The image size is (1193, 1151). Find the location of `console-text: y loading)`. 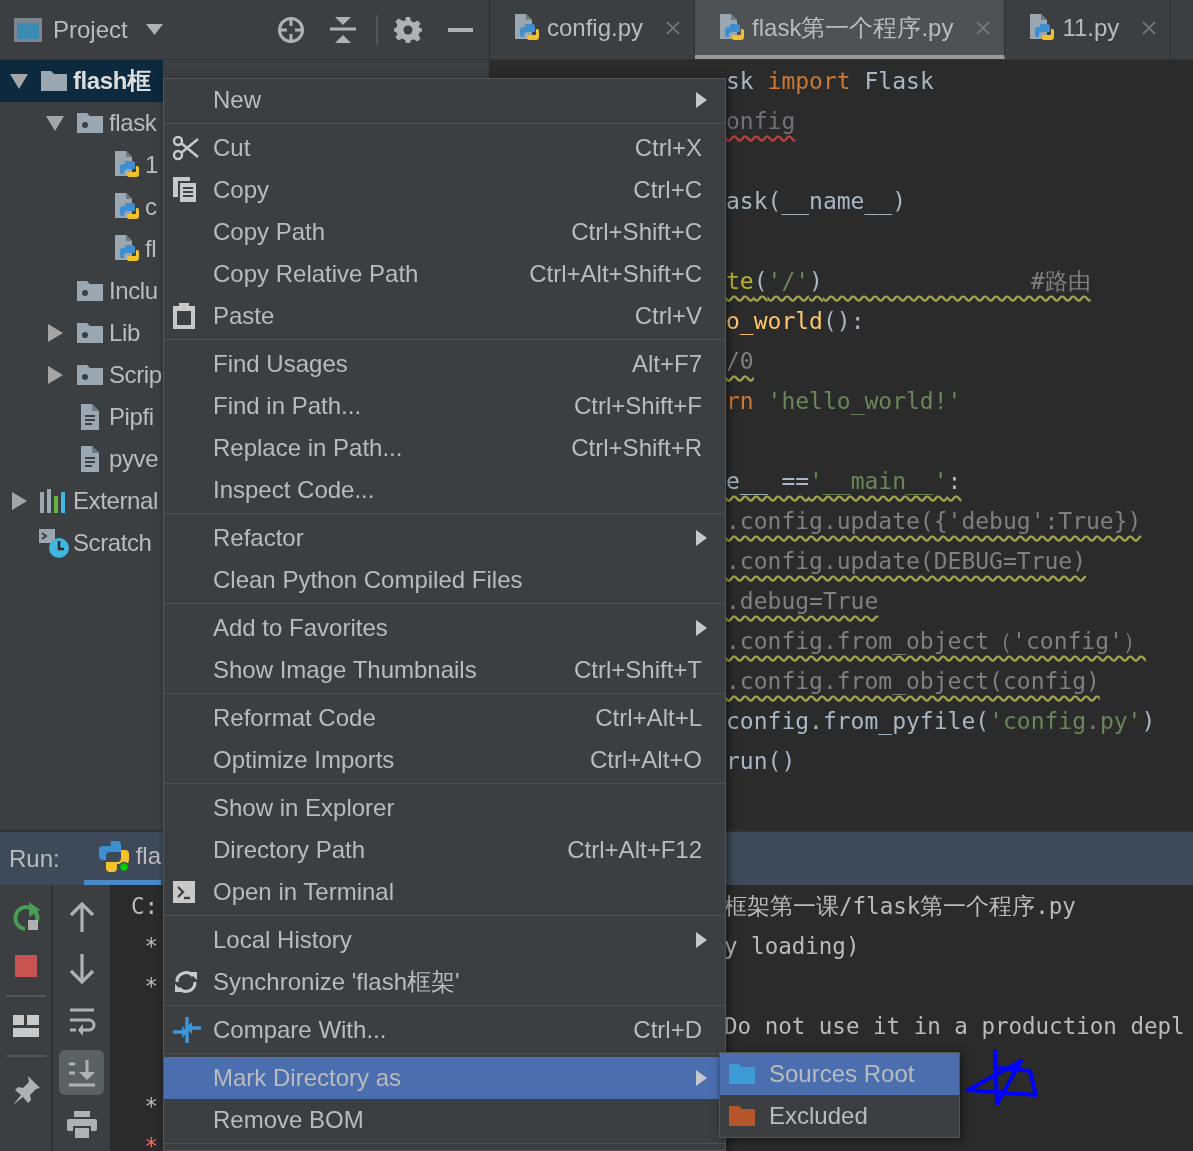

console-text: y loading) is located at coordinates (792, 946).